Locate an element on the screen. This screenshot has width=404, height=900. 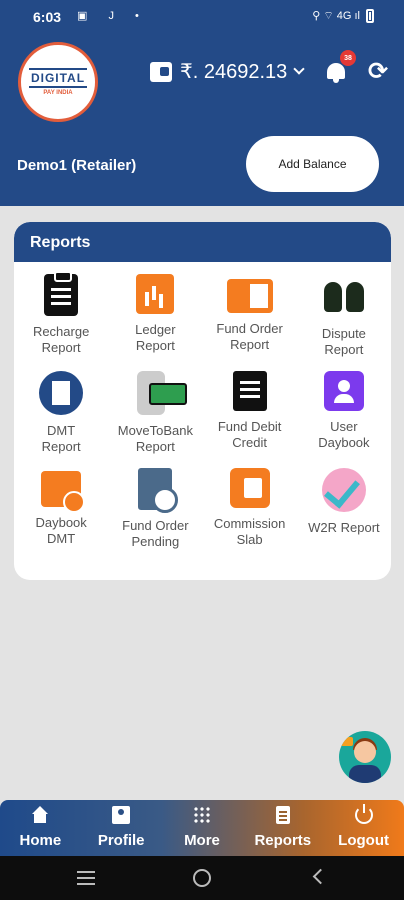
clipboard-icon is located at coordinates (61, 293).